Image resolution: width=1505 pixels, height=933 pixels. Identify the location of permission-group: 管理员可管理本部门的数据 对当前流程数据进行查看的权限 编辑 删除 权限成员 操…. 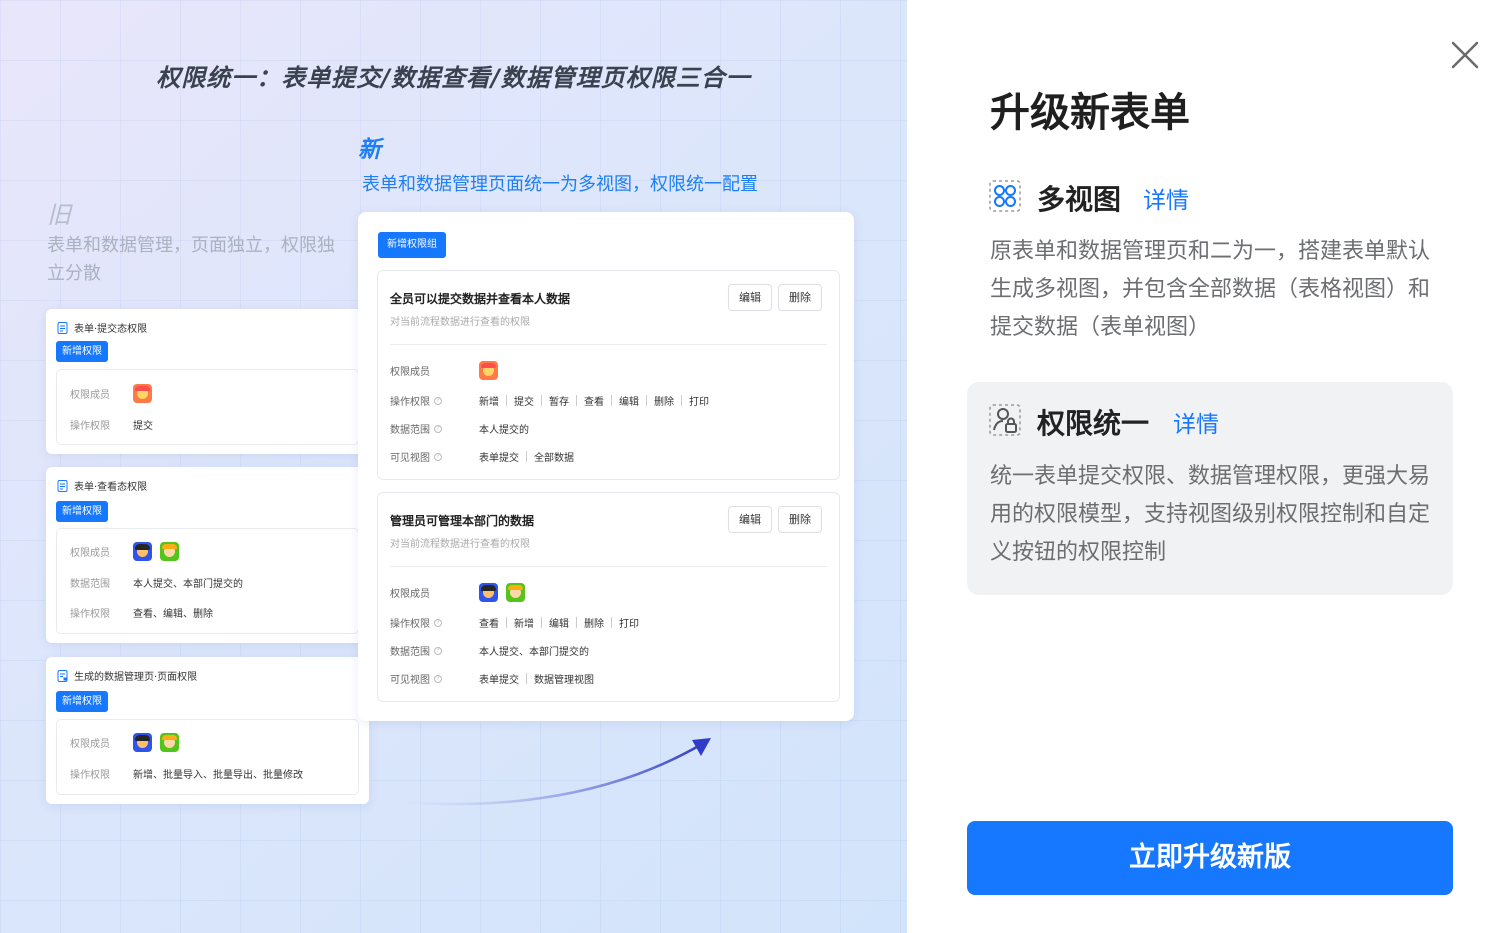
(608, 597).